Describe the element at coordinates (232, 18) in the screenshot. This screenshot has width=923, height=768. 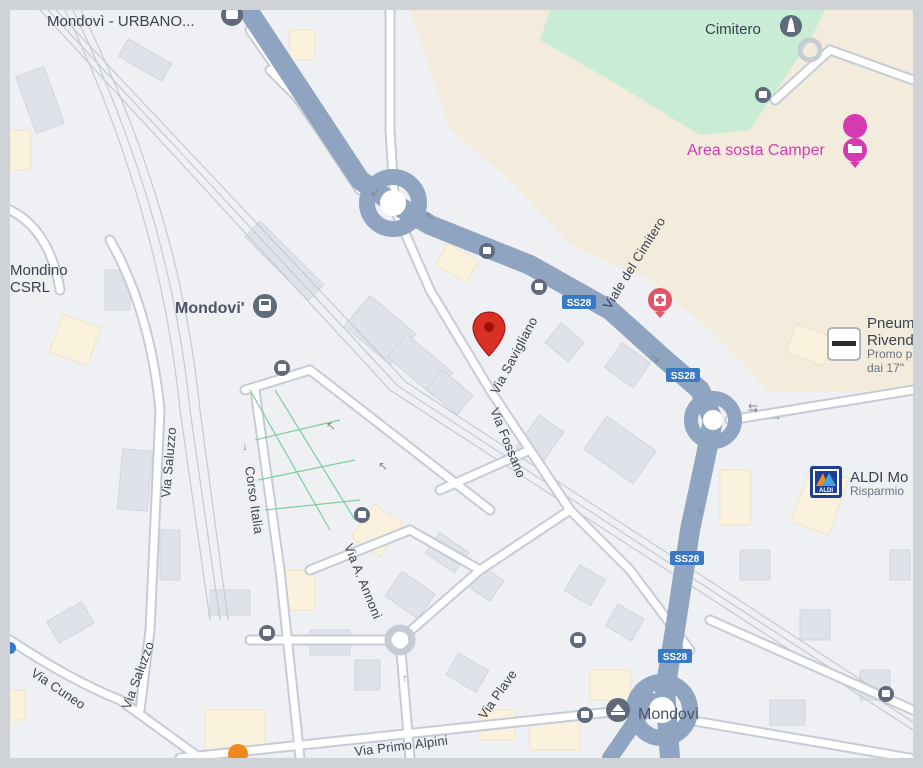
I see `bus-station-icon-top` at that location.